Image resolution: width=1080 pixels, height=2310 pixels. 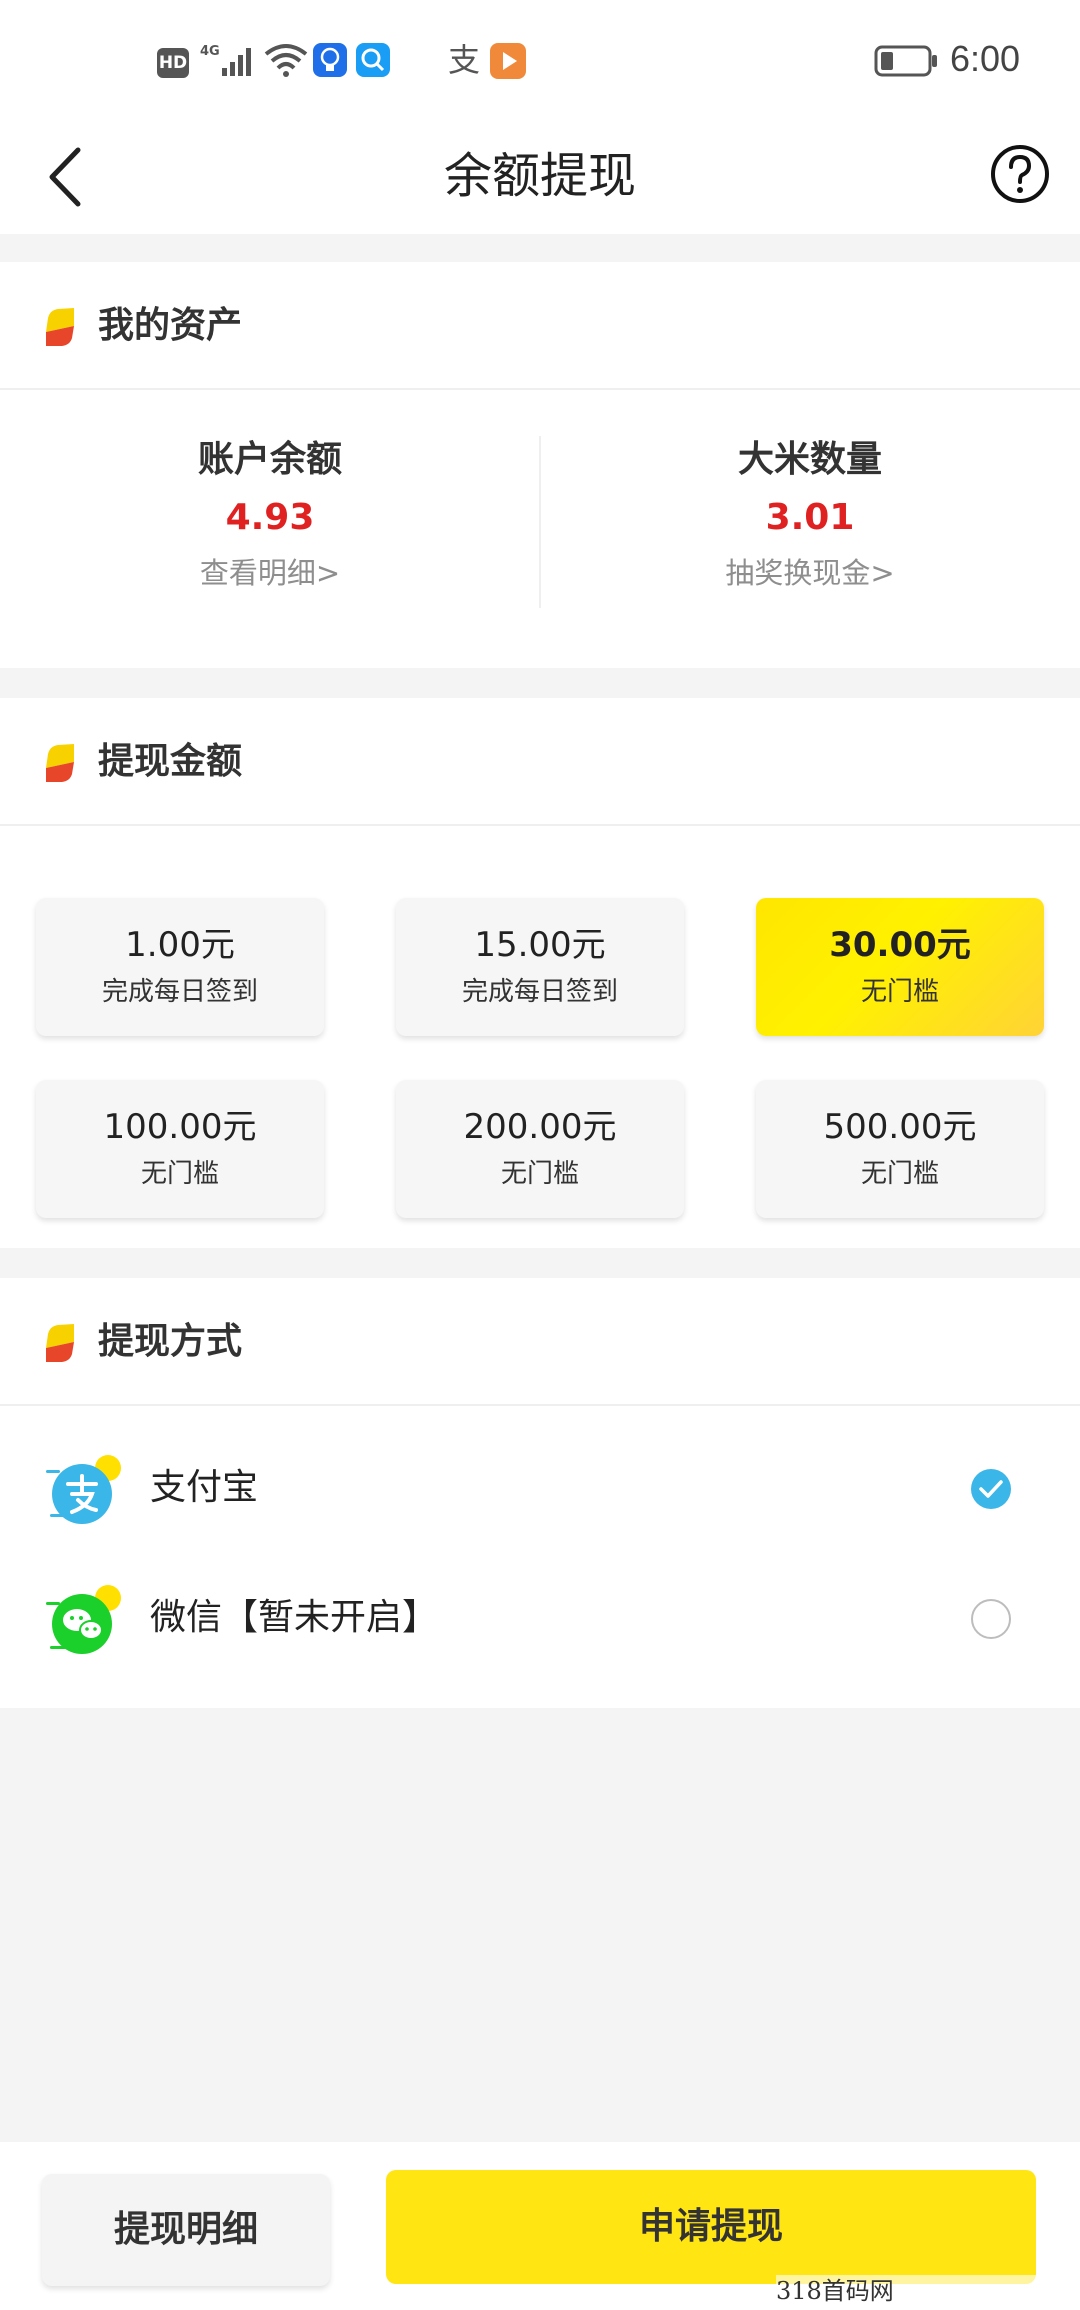 What do you see at coordinates (711, 2227) in the screenshot?
I see `apply-withdraw-button: 申请提现` at bounding box center [711, 2227].